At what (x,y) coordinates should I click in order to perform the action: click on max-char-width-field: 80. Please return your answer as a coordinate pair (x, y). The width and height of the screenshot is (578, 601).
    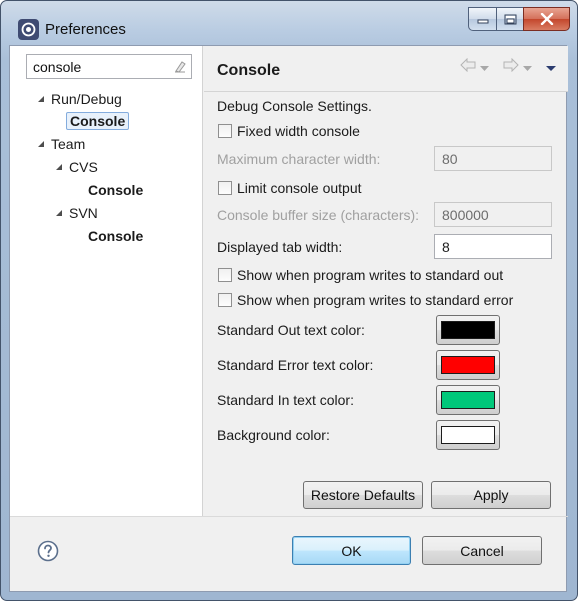
    Looking at the image, I should click on (493, 158).